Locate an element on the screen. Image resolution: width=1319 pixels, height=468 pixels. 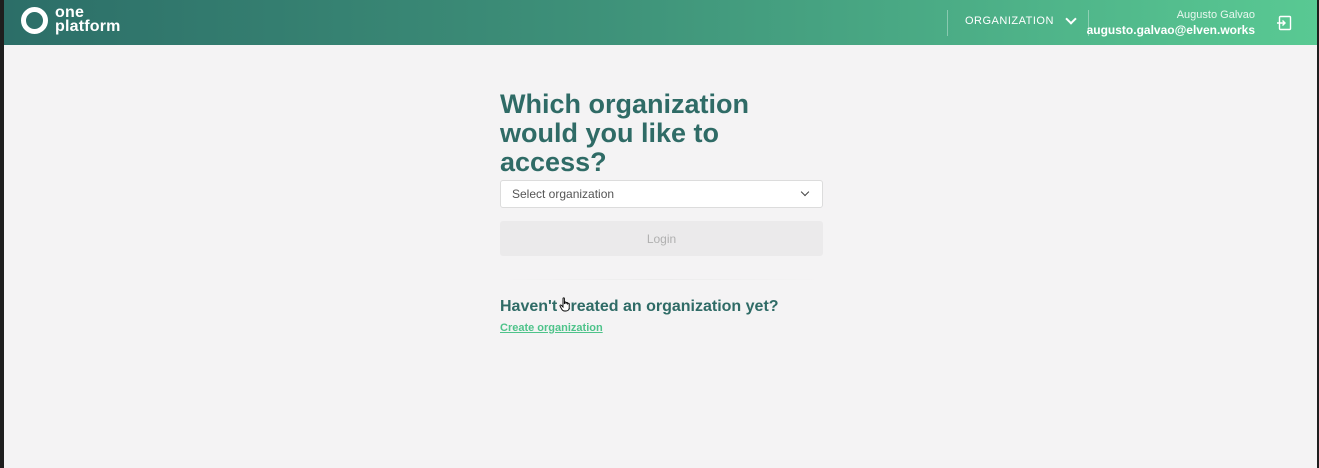
organization-switcher: ORGANIZATION is located at coordinates (1021, 20).